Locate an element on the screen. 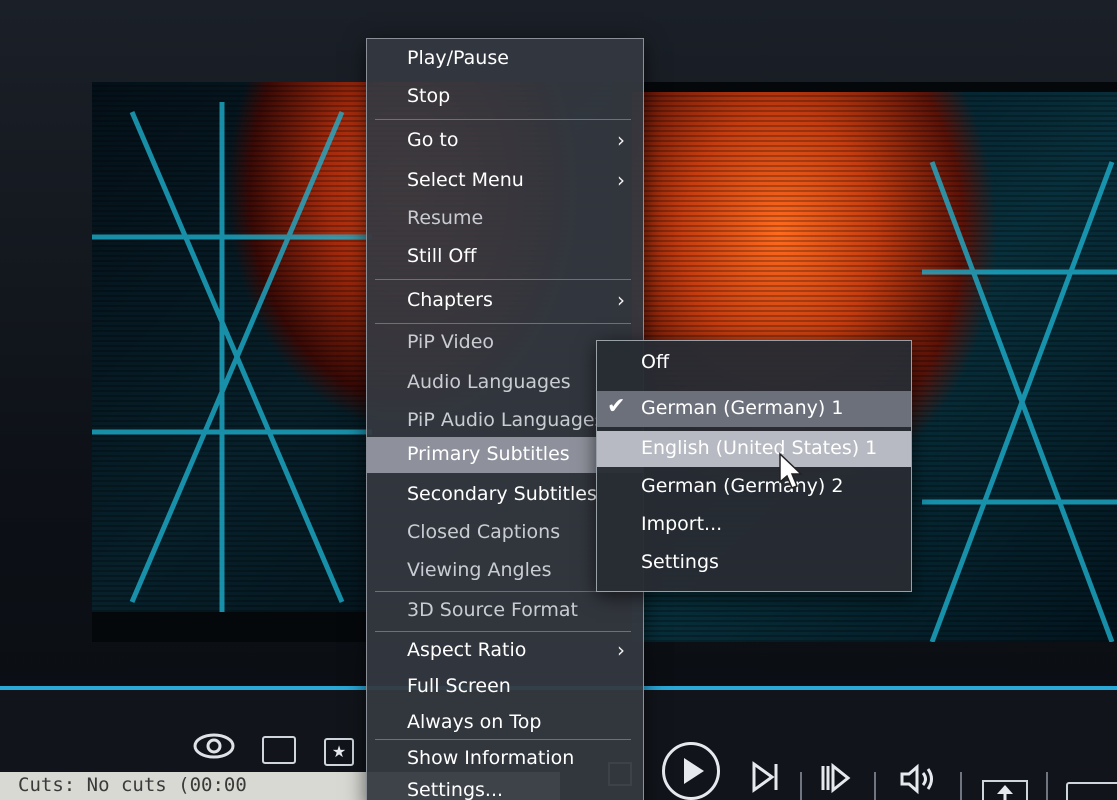 Image resolution: width=1117 pixels, height=800 pixels. window-box-icon is located at coordinates (1091, 791).